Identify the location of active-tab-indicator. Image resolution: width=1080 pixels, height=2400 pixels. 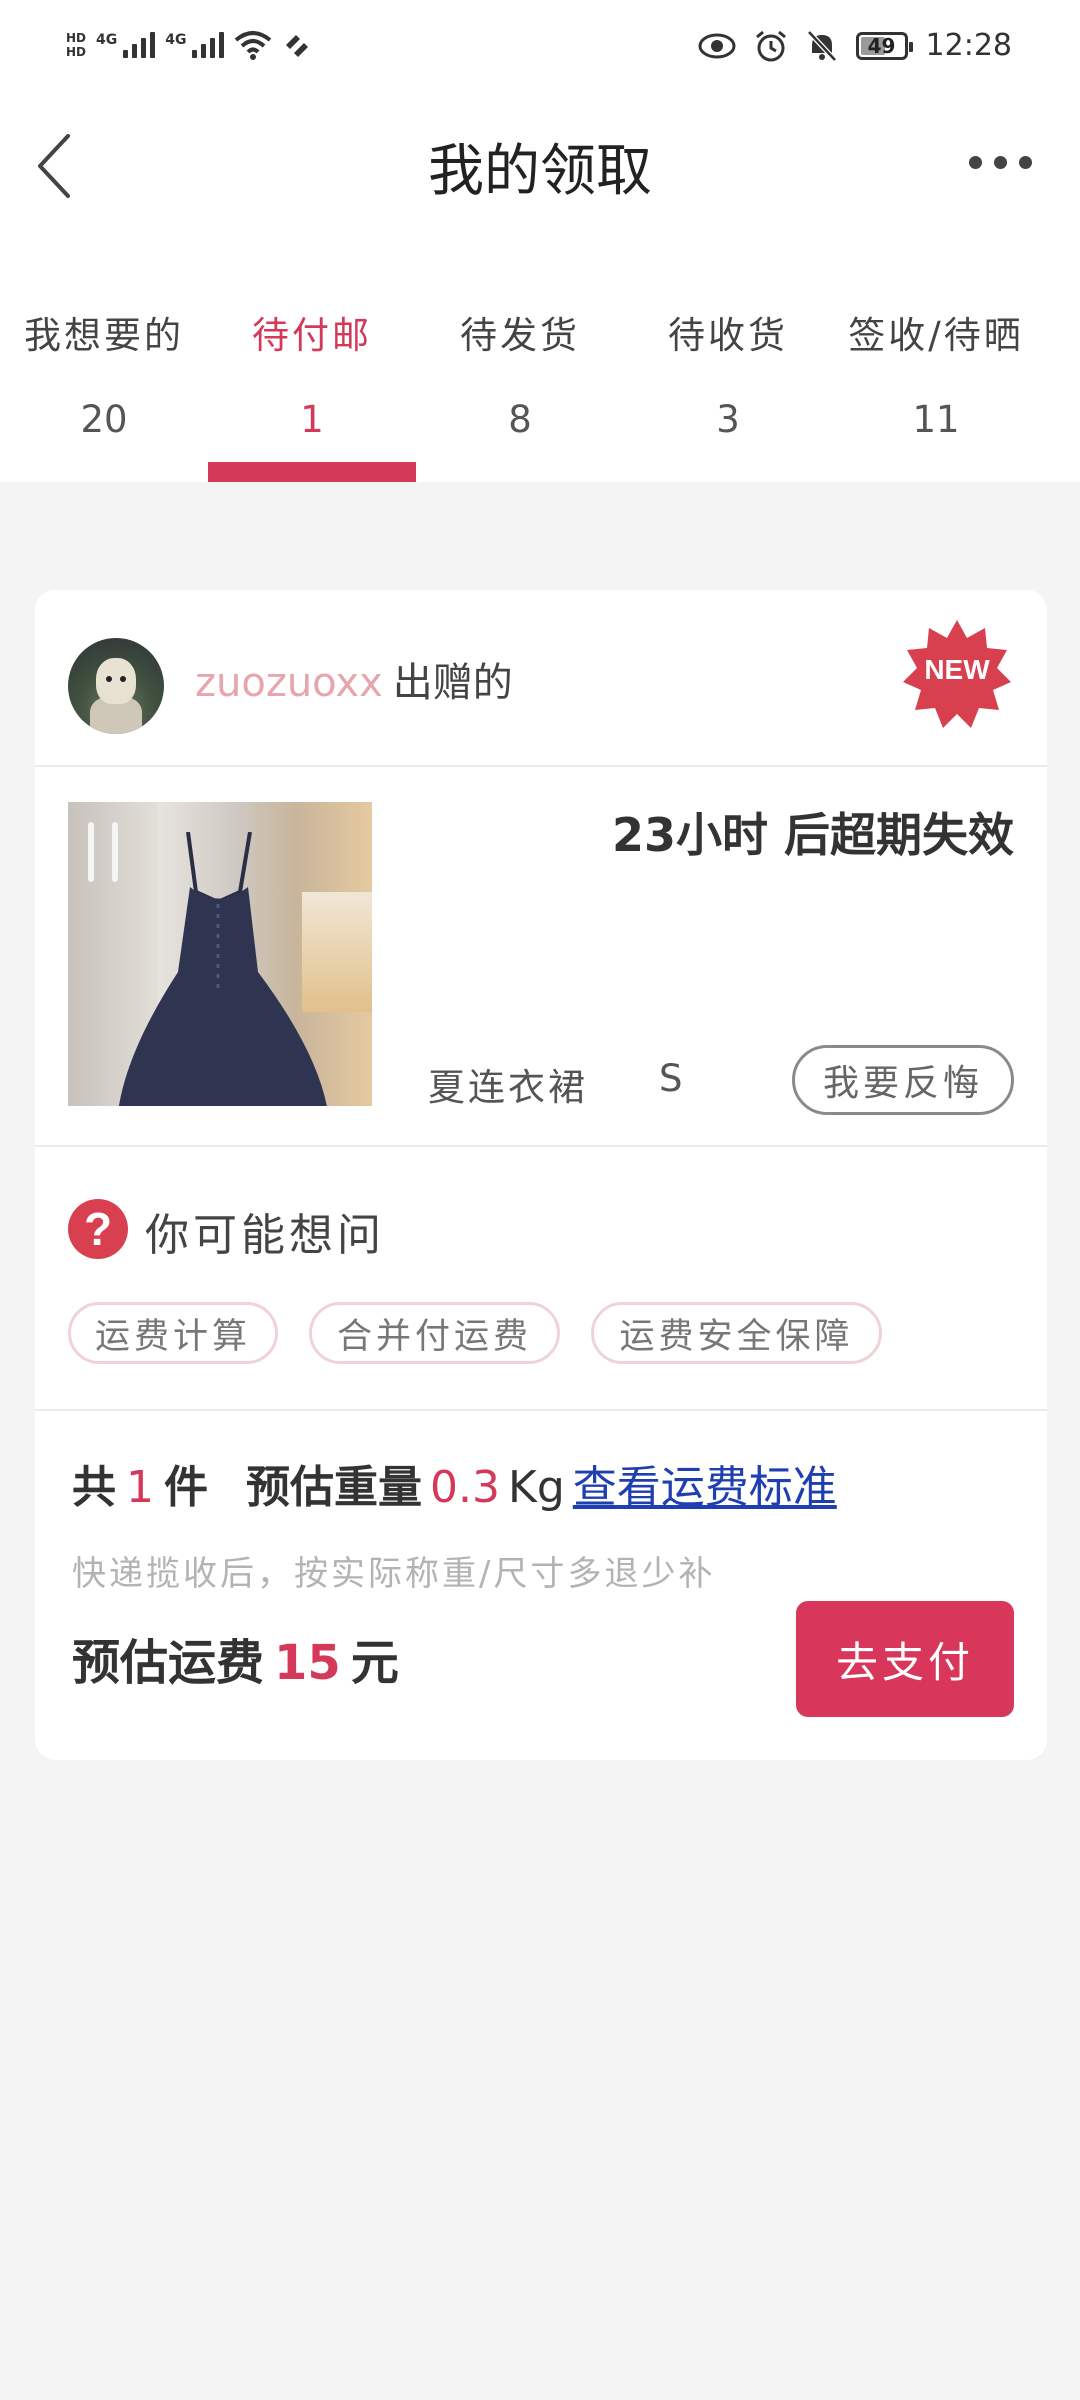
(312, 472).